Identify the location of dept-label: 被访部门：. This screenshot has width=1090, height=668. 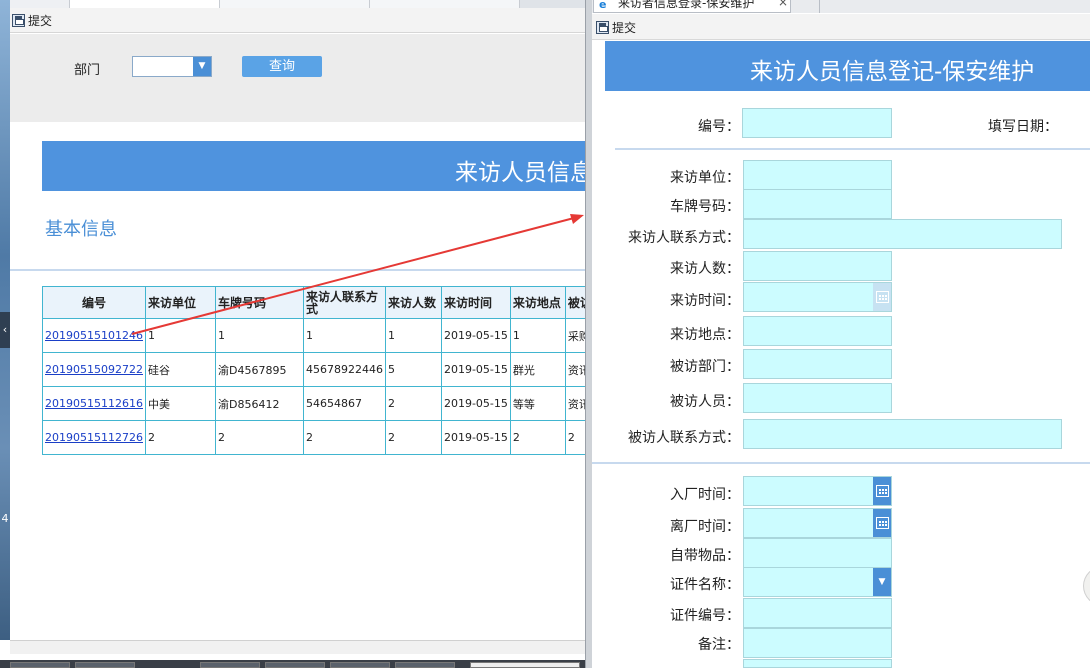
(705, 367).